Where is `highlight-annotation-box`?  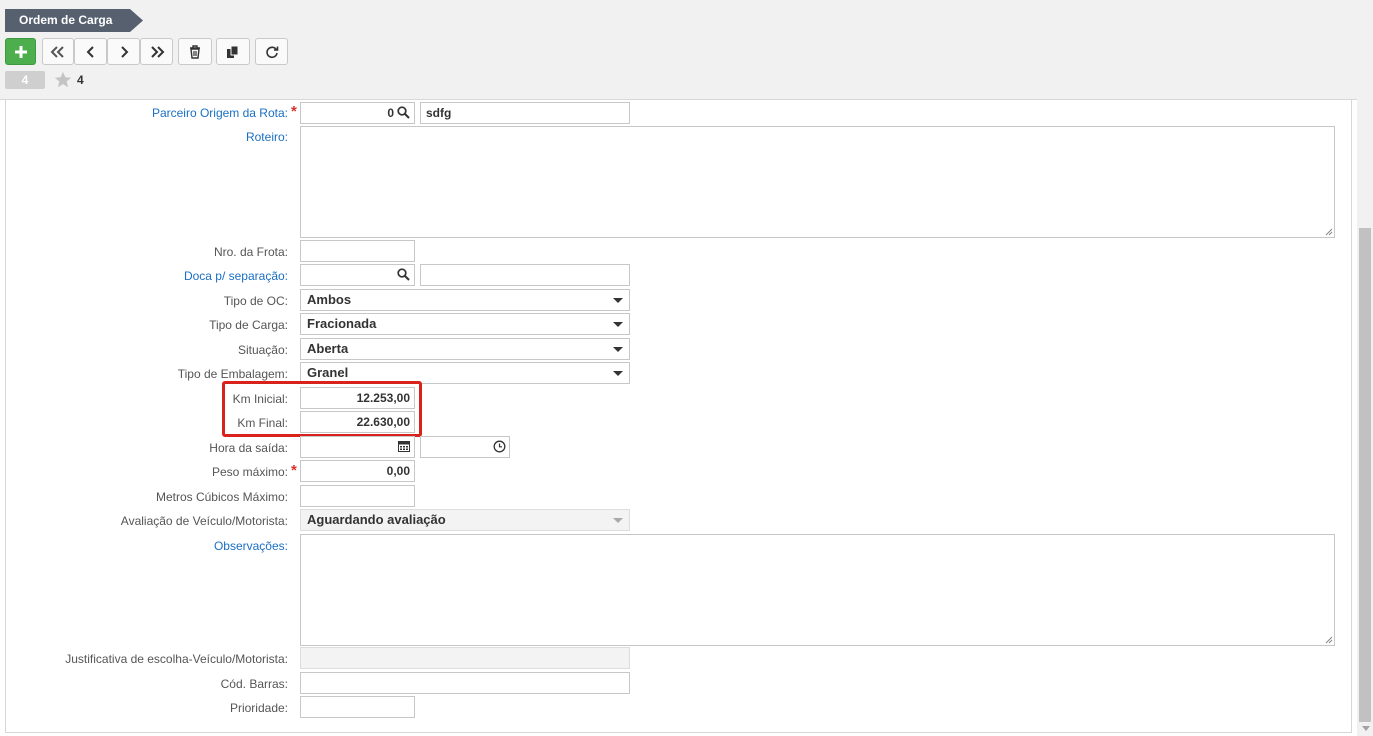
highlight-annotation-box is located at coordinates (322, 409).